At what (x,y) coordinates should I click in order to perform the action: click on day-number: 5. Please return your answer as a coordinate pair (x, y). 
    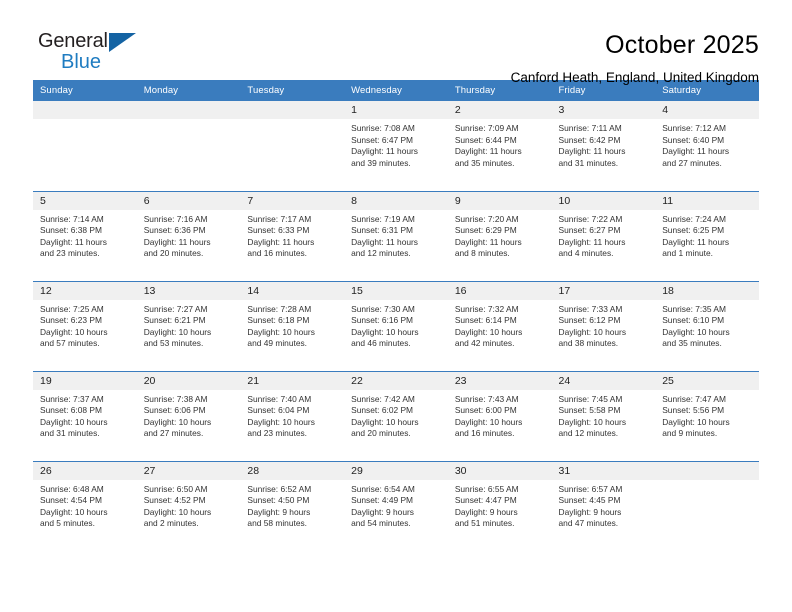
    Looking at the image, I should click on (85, 200).